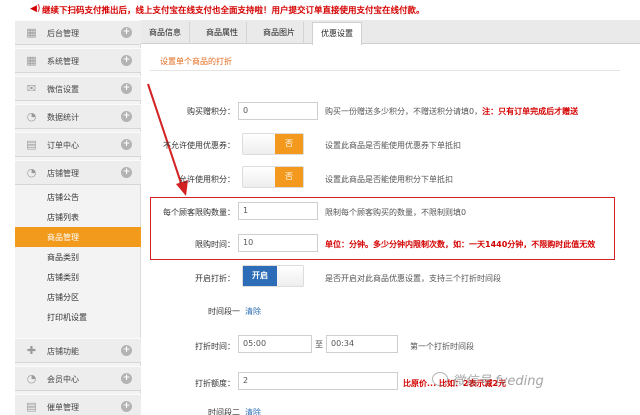  I want to click on sidebar-item-label: 后台管理, so click(63, 33).